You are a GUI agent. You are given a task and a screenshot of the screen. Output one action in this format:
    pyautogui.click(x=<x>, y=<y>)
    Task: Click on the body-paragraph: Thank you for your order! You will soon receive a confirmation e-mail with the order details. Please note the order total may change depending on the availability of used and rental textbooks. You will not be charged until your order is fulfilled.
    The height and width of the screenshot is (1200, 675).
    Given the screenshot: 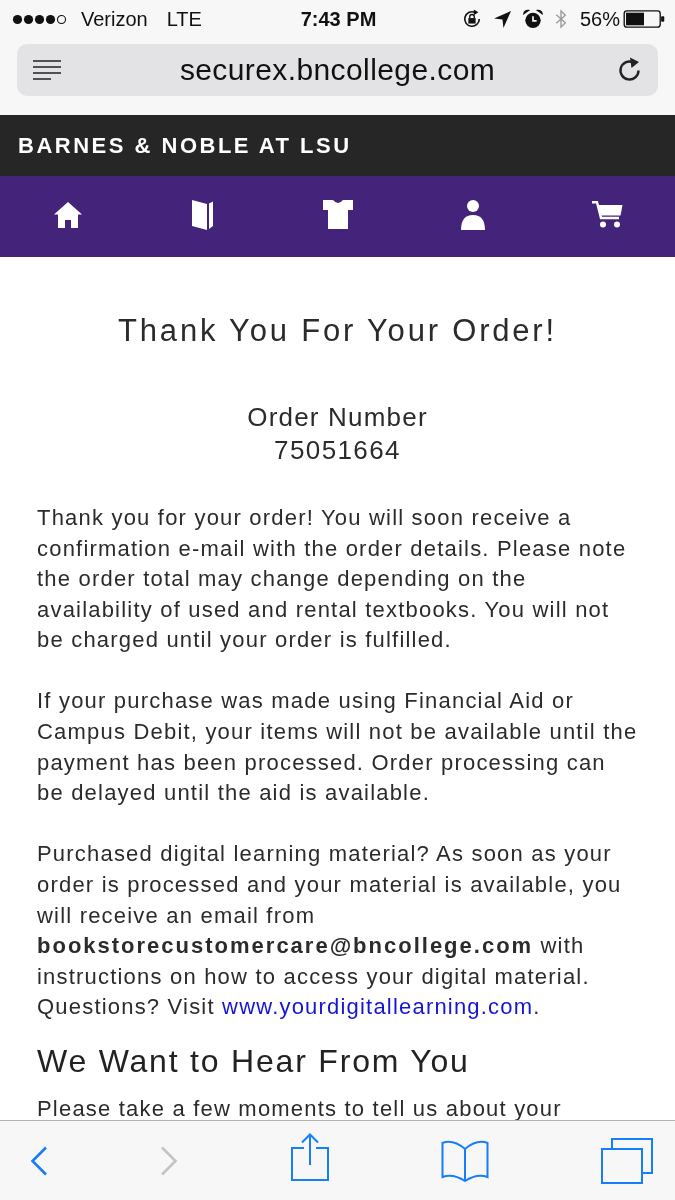 What is the action you would take?
    pyautogui.click(x=332, y=579)
    